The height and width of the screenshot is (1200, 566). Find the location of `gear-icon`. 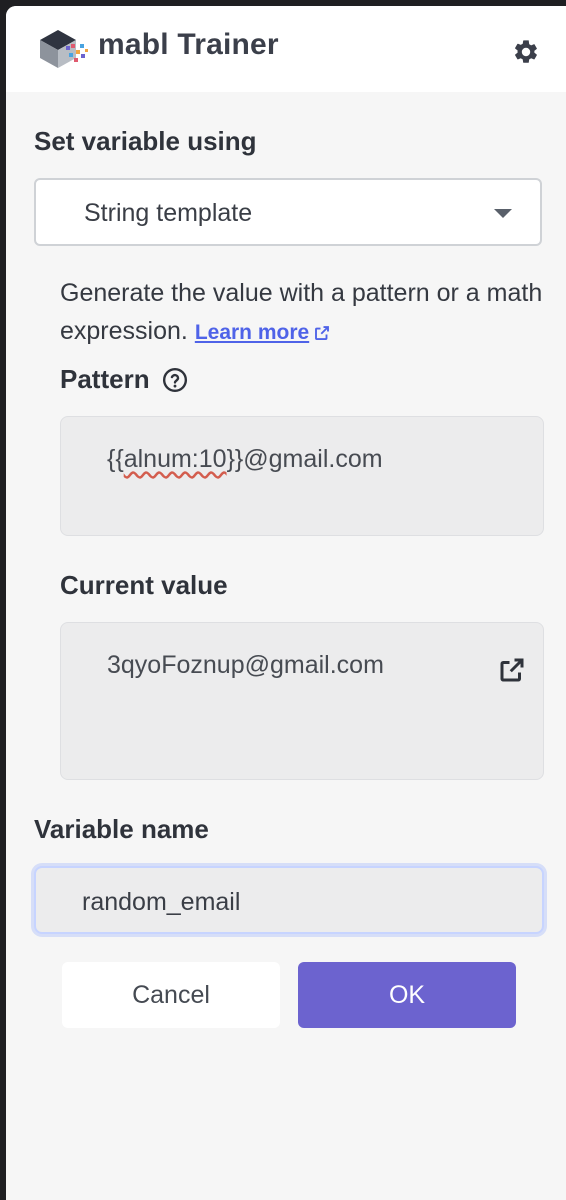

gear-icon is located at coordinates (526, 52).